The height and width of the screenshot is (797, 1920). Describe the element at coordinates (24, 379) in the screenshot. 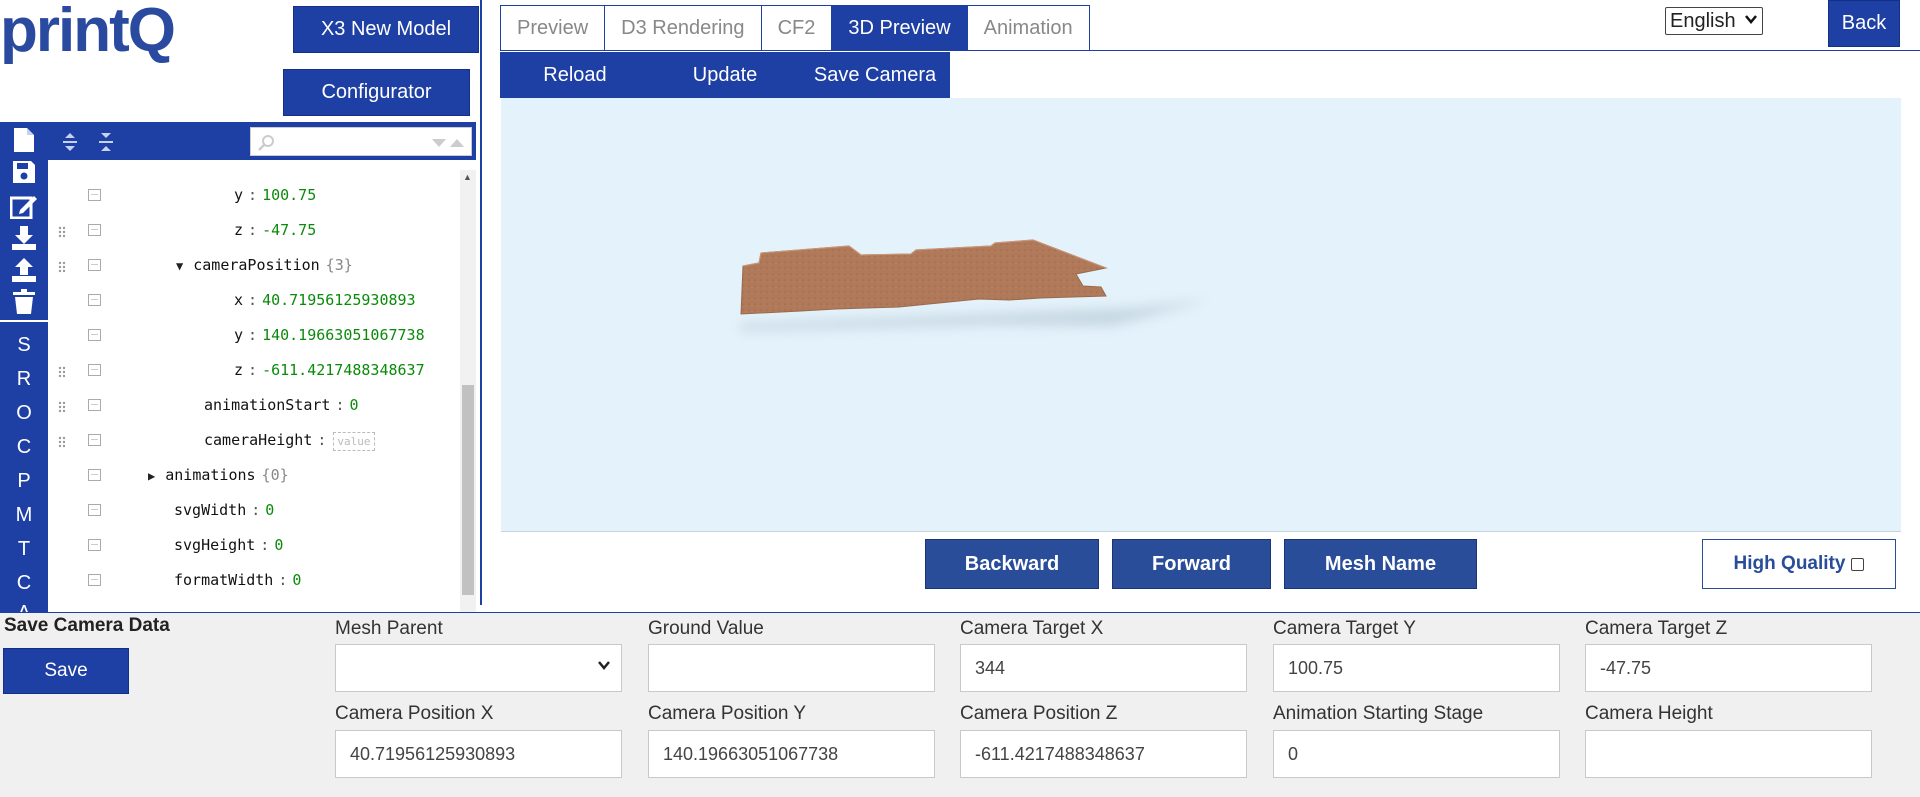

I see `side-nav-r: R` at that location.